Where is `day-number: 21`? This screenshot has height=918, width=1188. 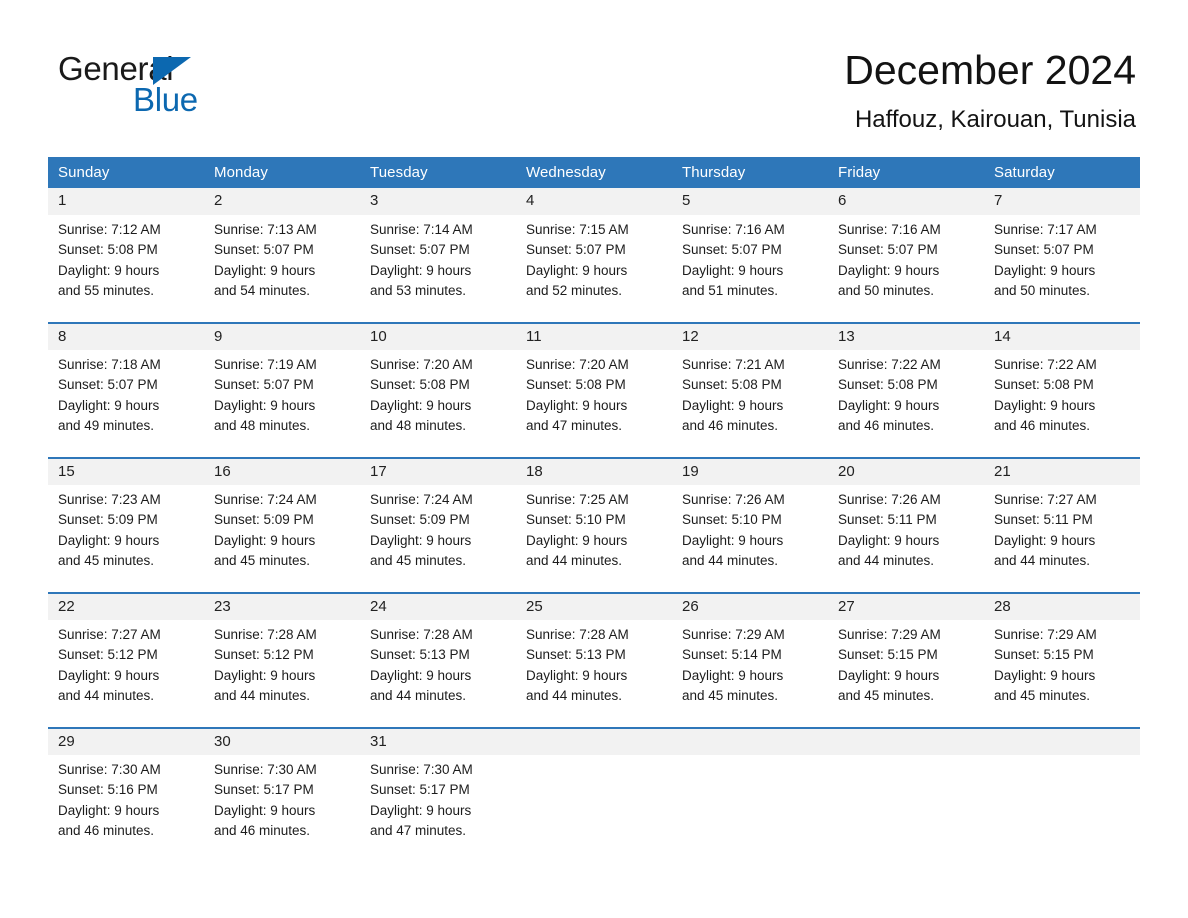 day-number: 21 is located at coordinates (1062, 471).